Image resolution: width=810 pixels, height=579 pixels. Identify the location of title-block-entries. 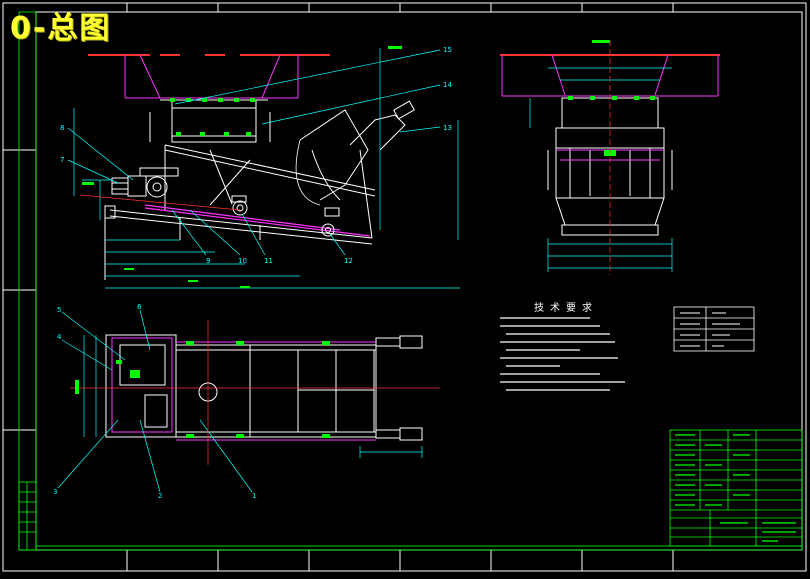
(735, 488).